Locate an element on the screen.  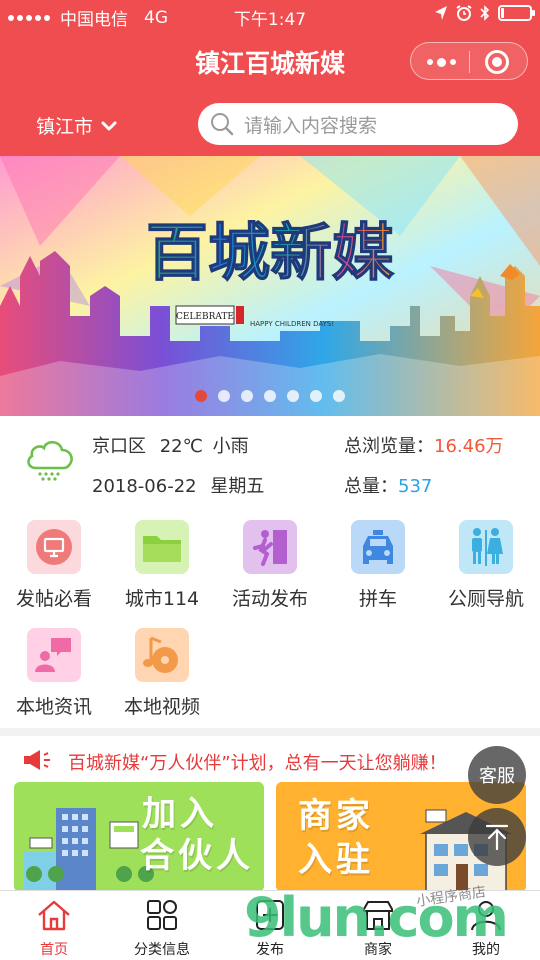
merchant-title-line2: 入驻 is located at coordinates (336, 860).